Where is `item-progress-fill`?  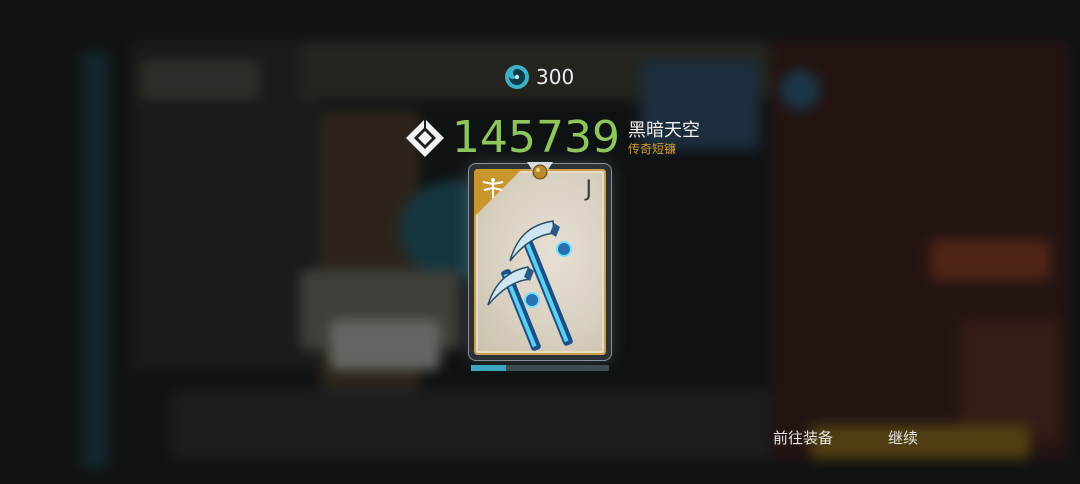 item-progress-fill is located at coordinates (488, 368).